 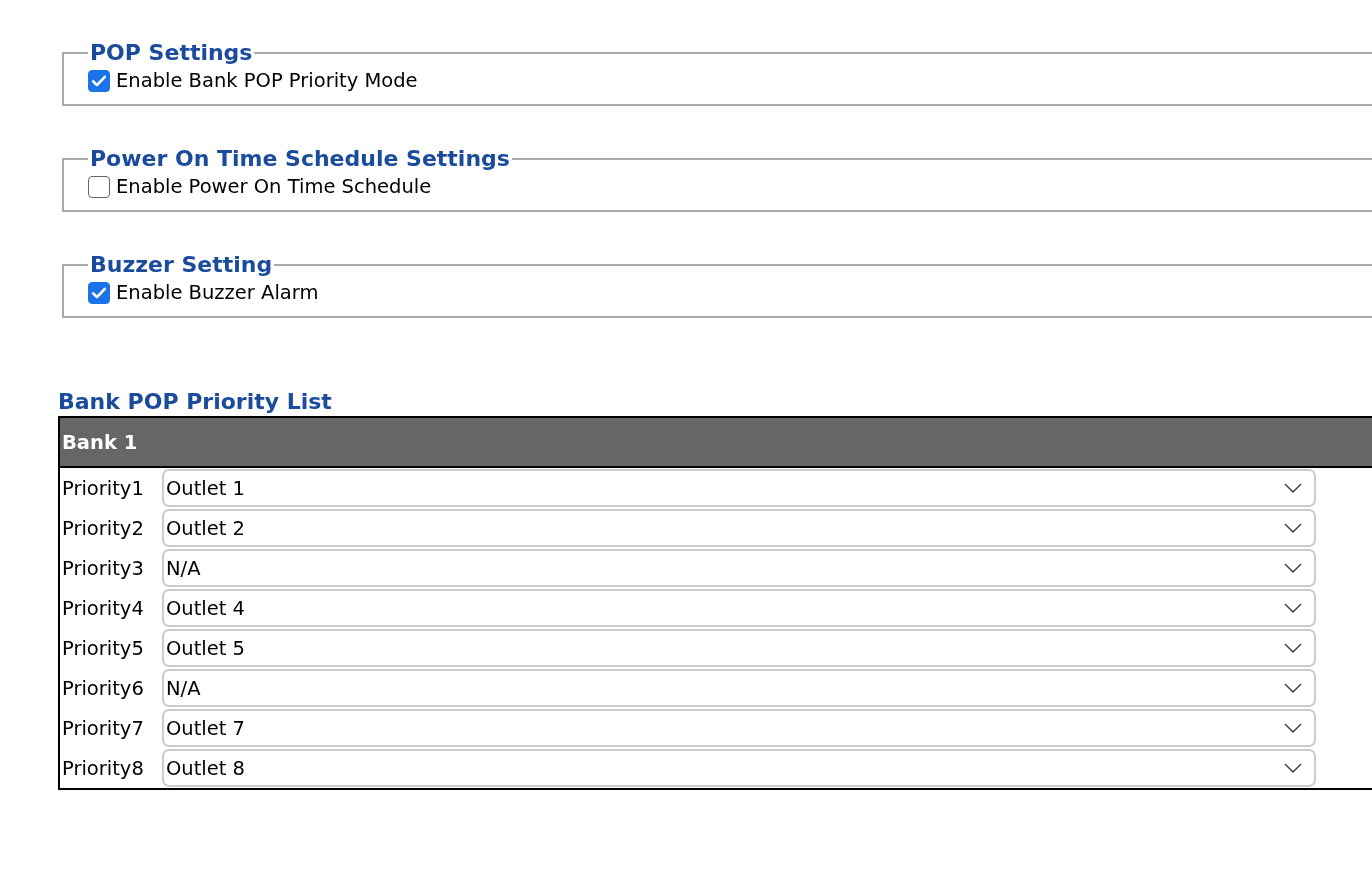 I want to click on priority-label: Priority3, so click(x=103, y=568).